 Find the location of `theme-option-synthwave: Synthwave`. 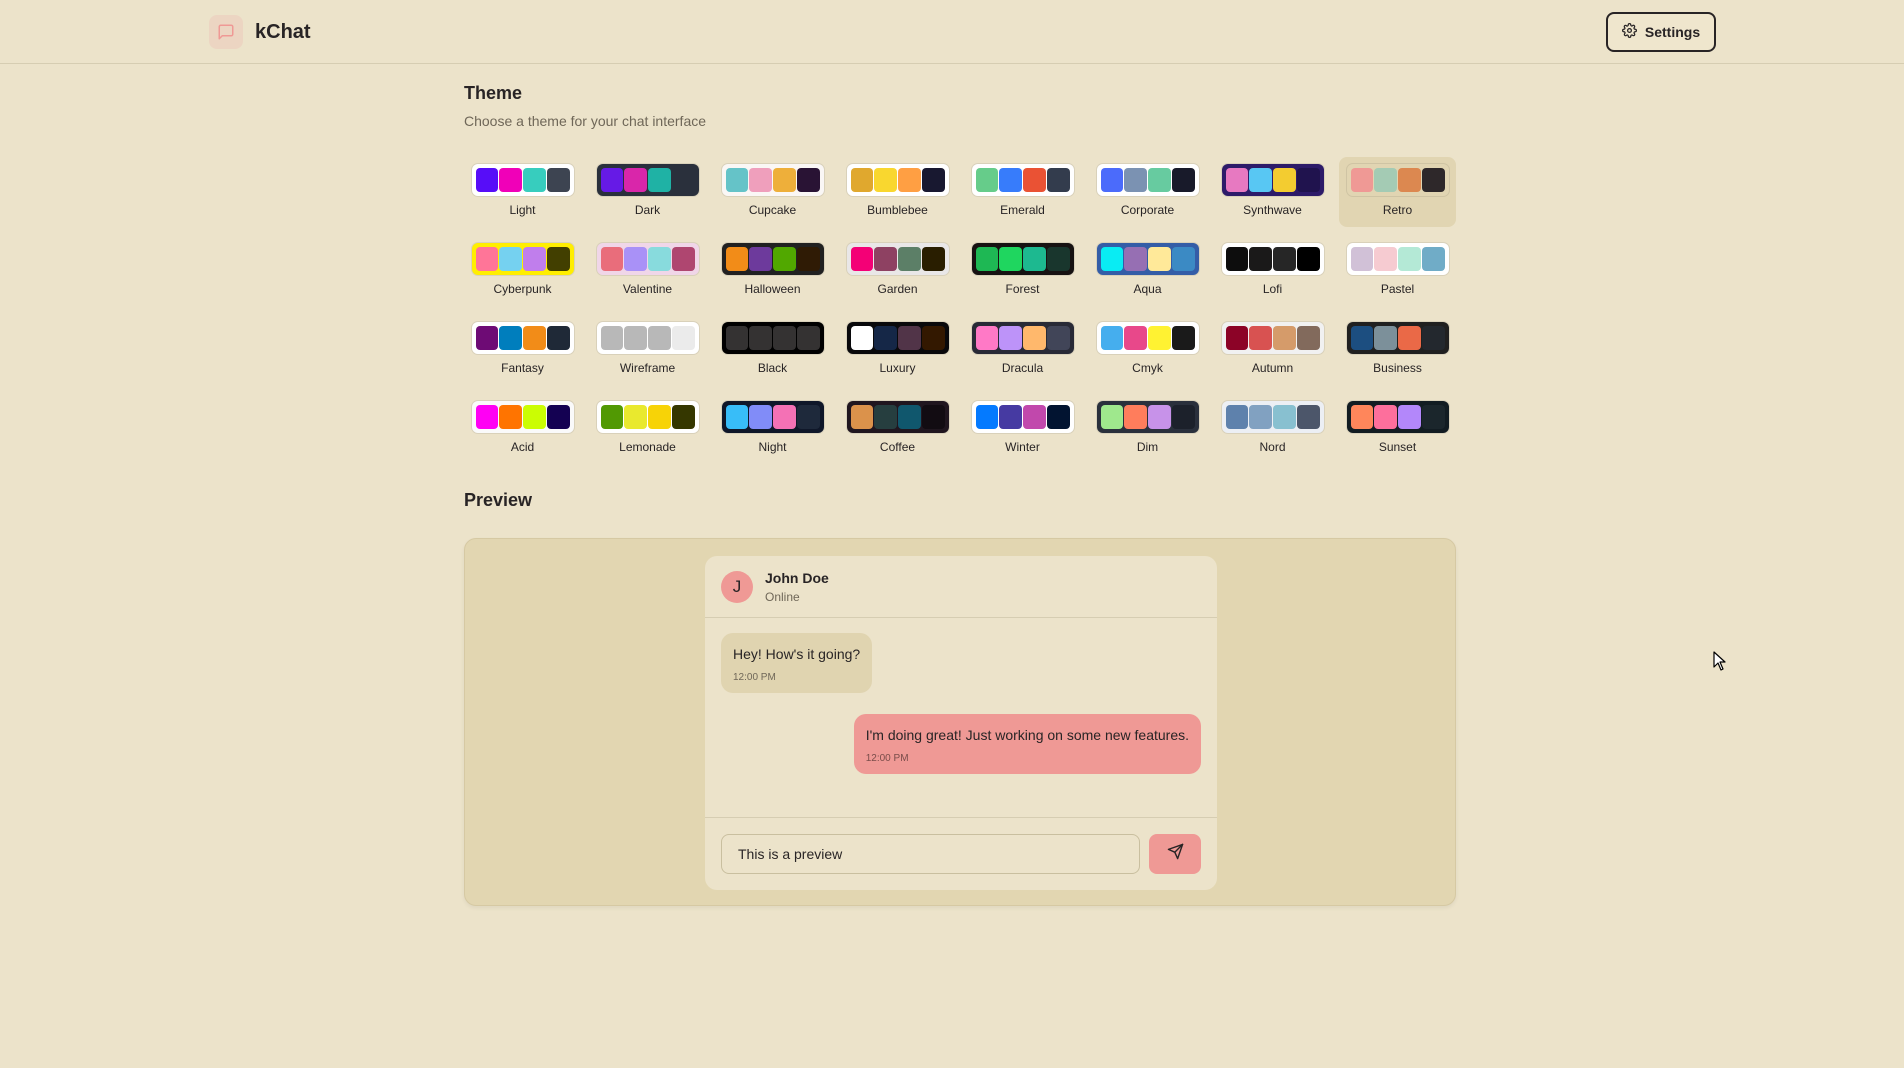

theme-option-synthwave: Synthwave is located at coordinates (1272, 192).